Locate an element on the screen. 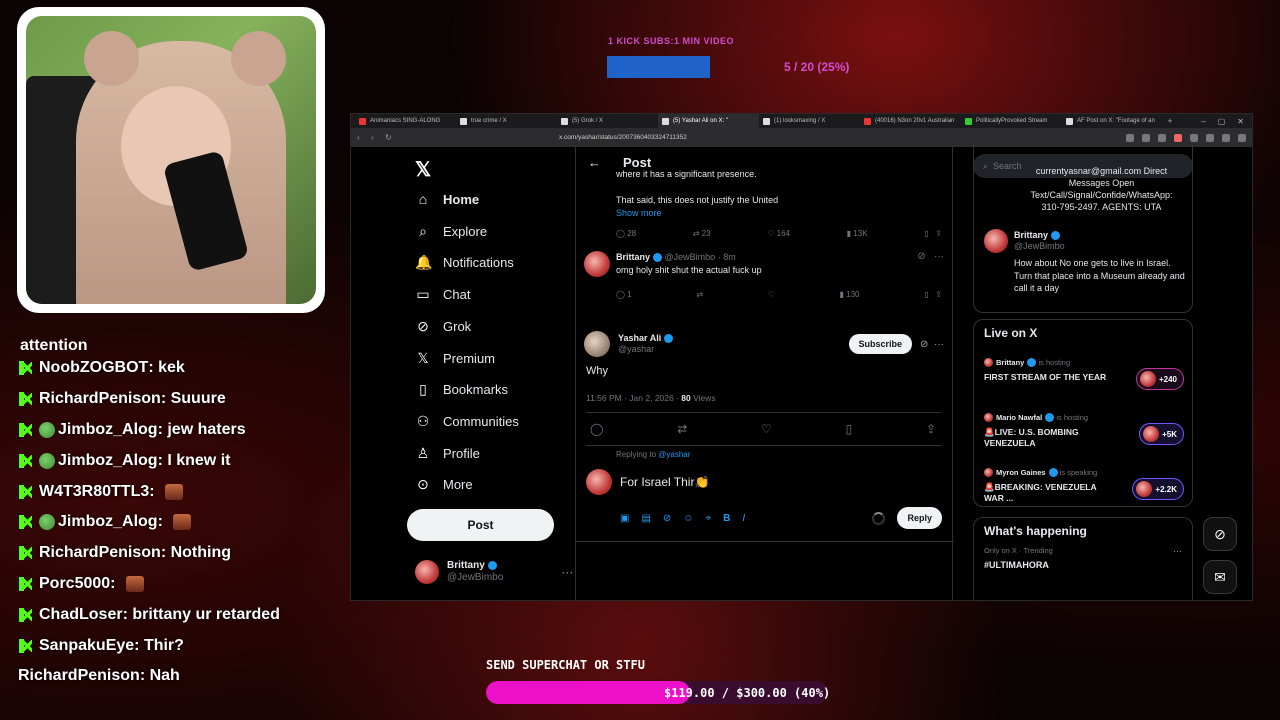 The image size is (1280, 720). nav-item-premium: 𝕏 Premium is located at coordinates (455, 358).